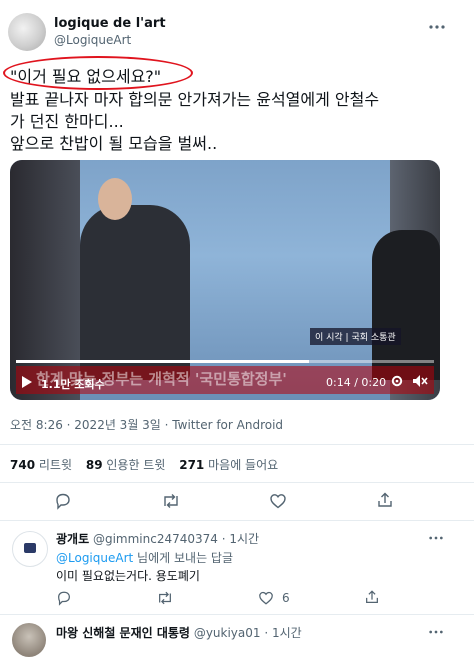  What do you see at coordinates (406, 305) in the screenshot?
I see `video-person-right` at bounding box center [406, 305].